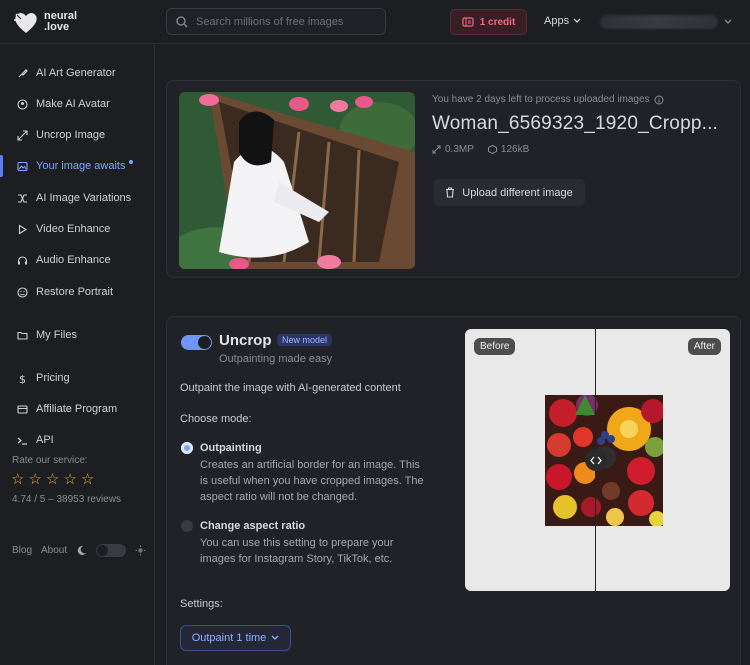 This screenshot has height=665, width=750. What do you see at coordinates (73, 229) in the screenshot?
I see `sidebar-item-label: Video Enhance` at bounding box center [73, 229].